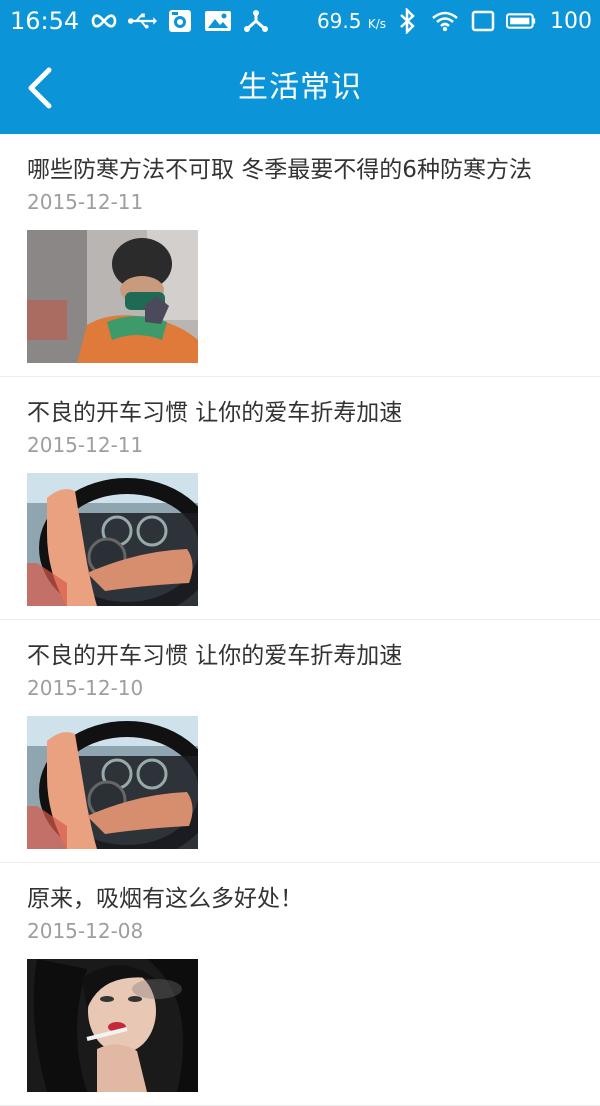 Image resolution: width=600 pixels, height=1106 pixels. I want to click on battery-icon, so click(521, 21).